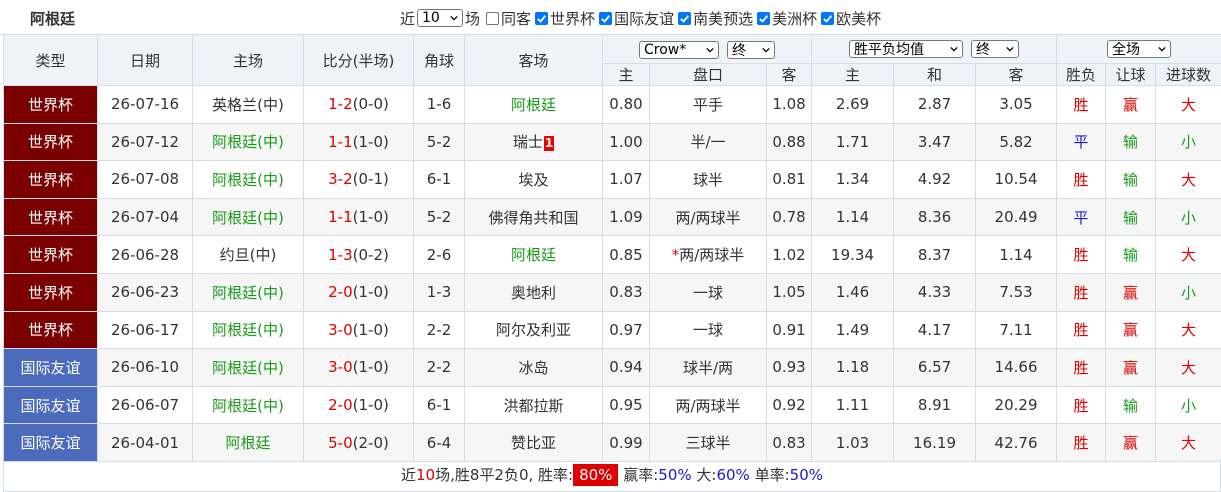 The image size is (1221, 492). I want to click on match-type-label: 国际友谊, so click(50, 405).